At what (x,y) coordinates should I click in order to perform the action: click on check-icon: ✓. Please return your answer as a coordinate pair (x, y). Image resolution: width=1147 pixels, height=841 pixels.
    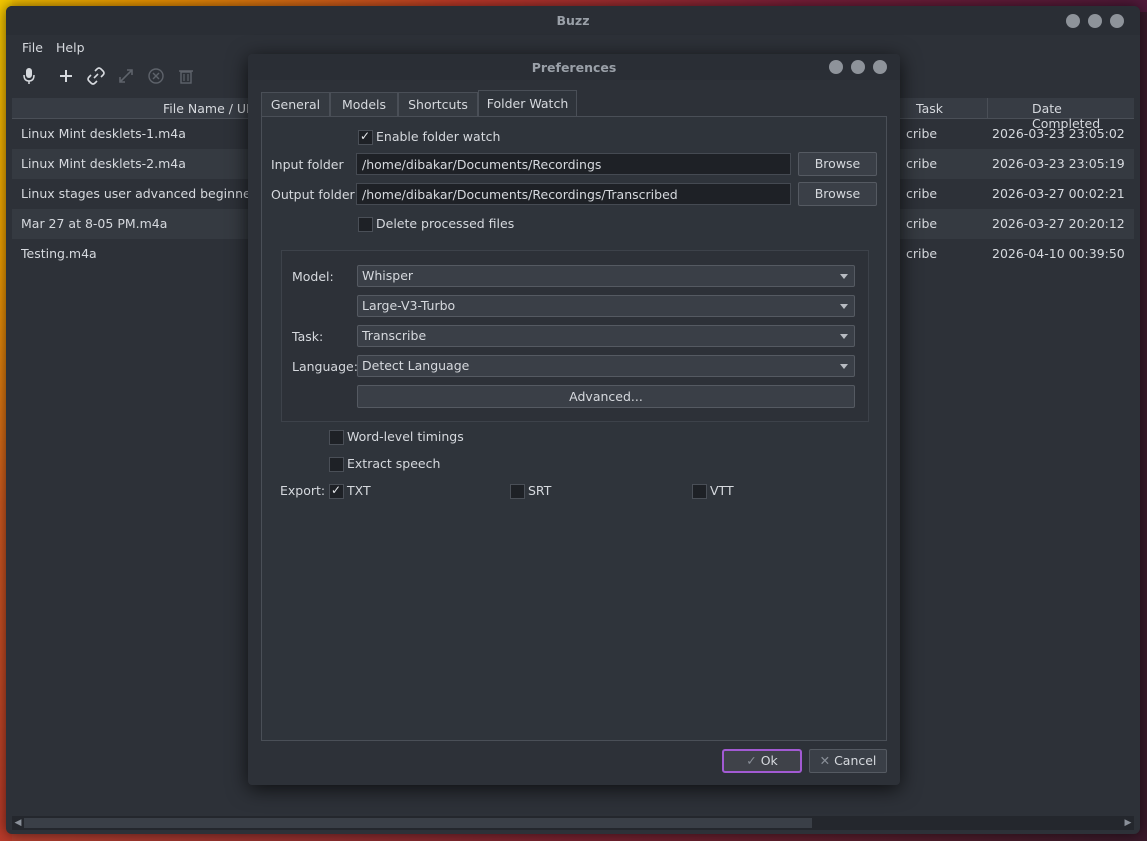
    Looking at the image, I should click on (751, 760).